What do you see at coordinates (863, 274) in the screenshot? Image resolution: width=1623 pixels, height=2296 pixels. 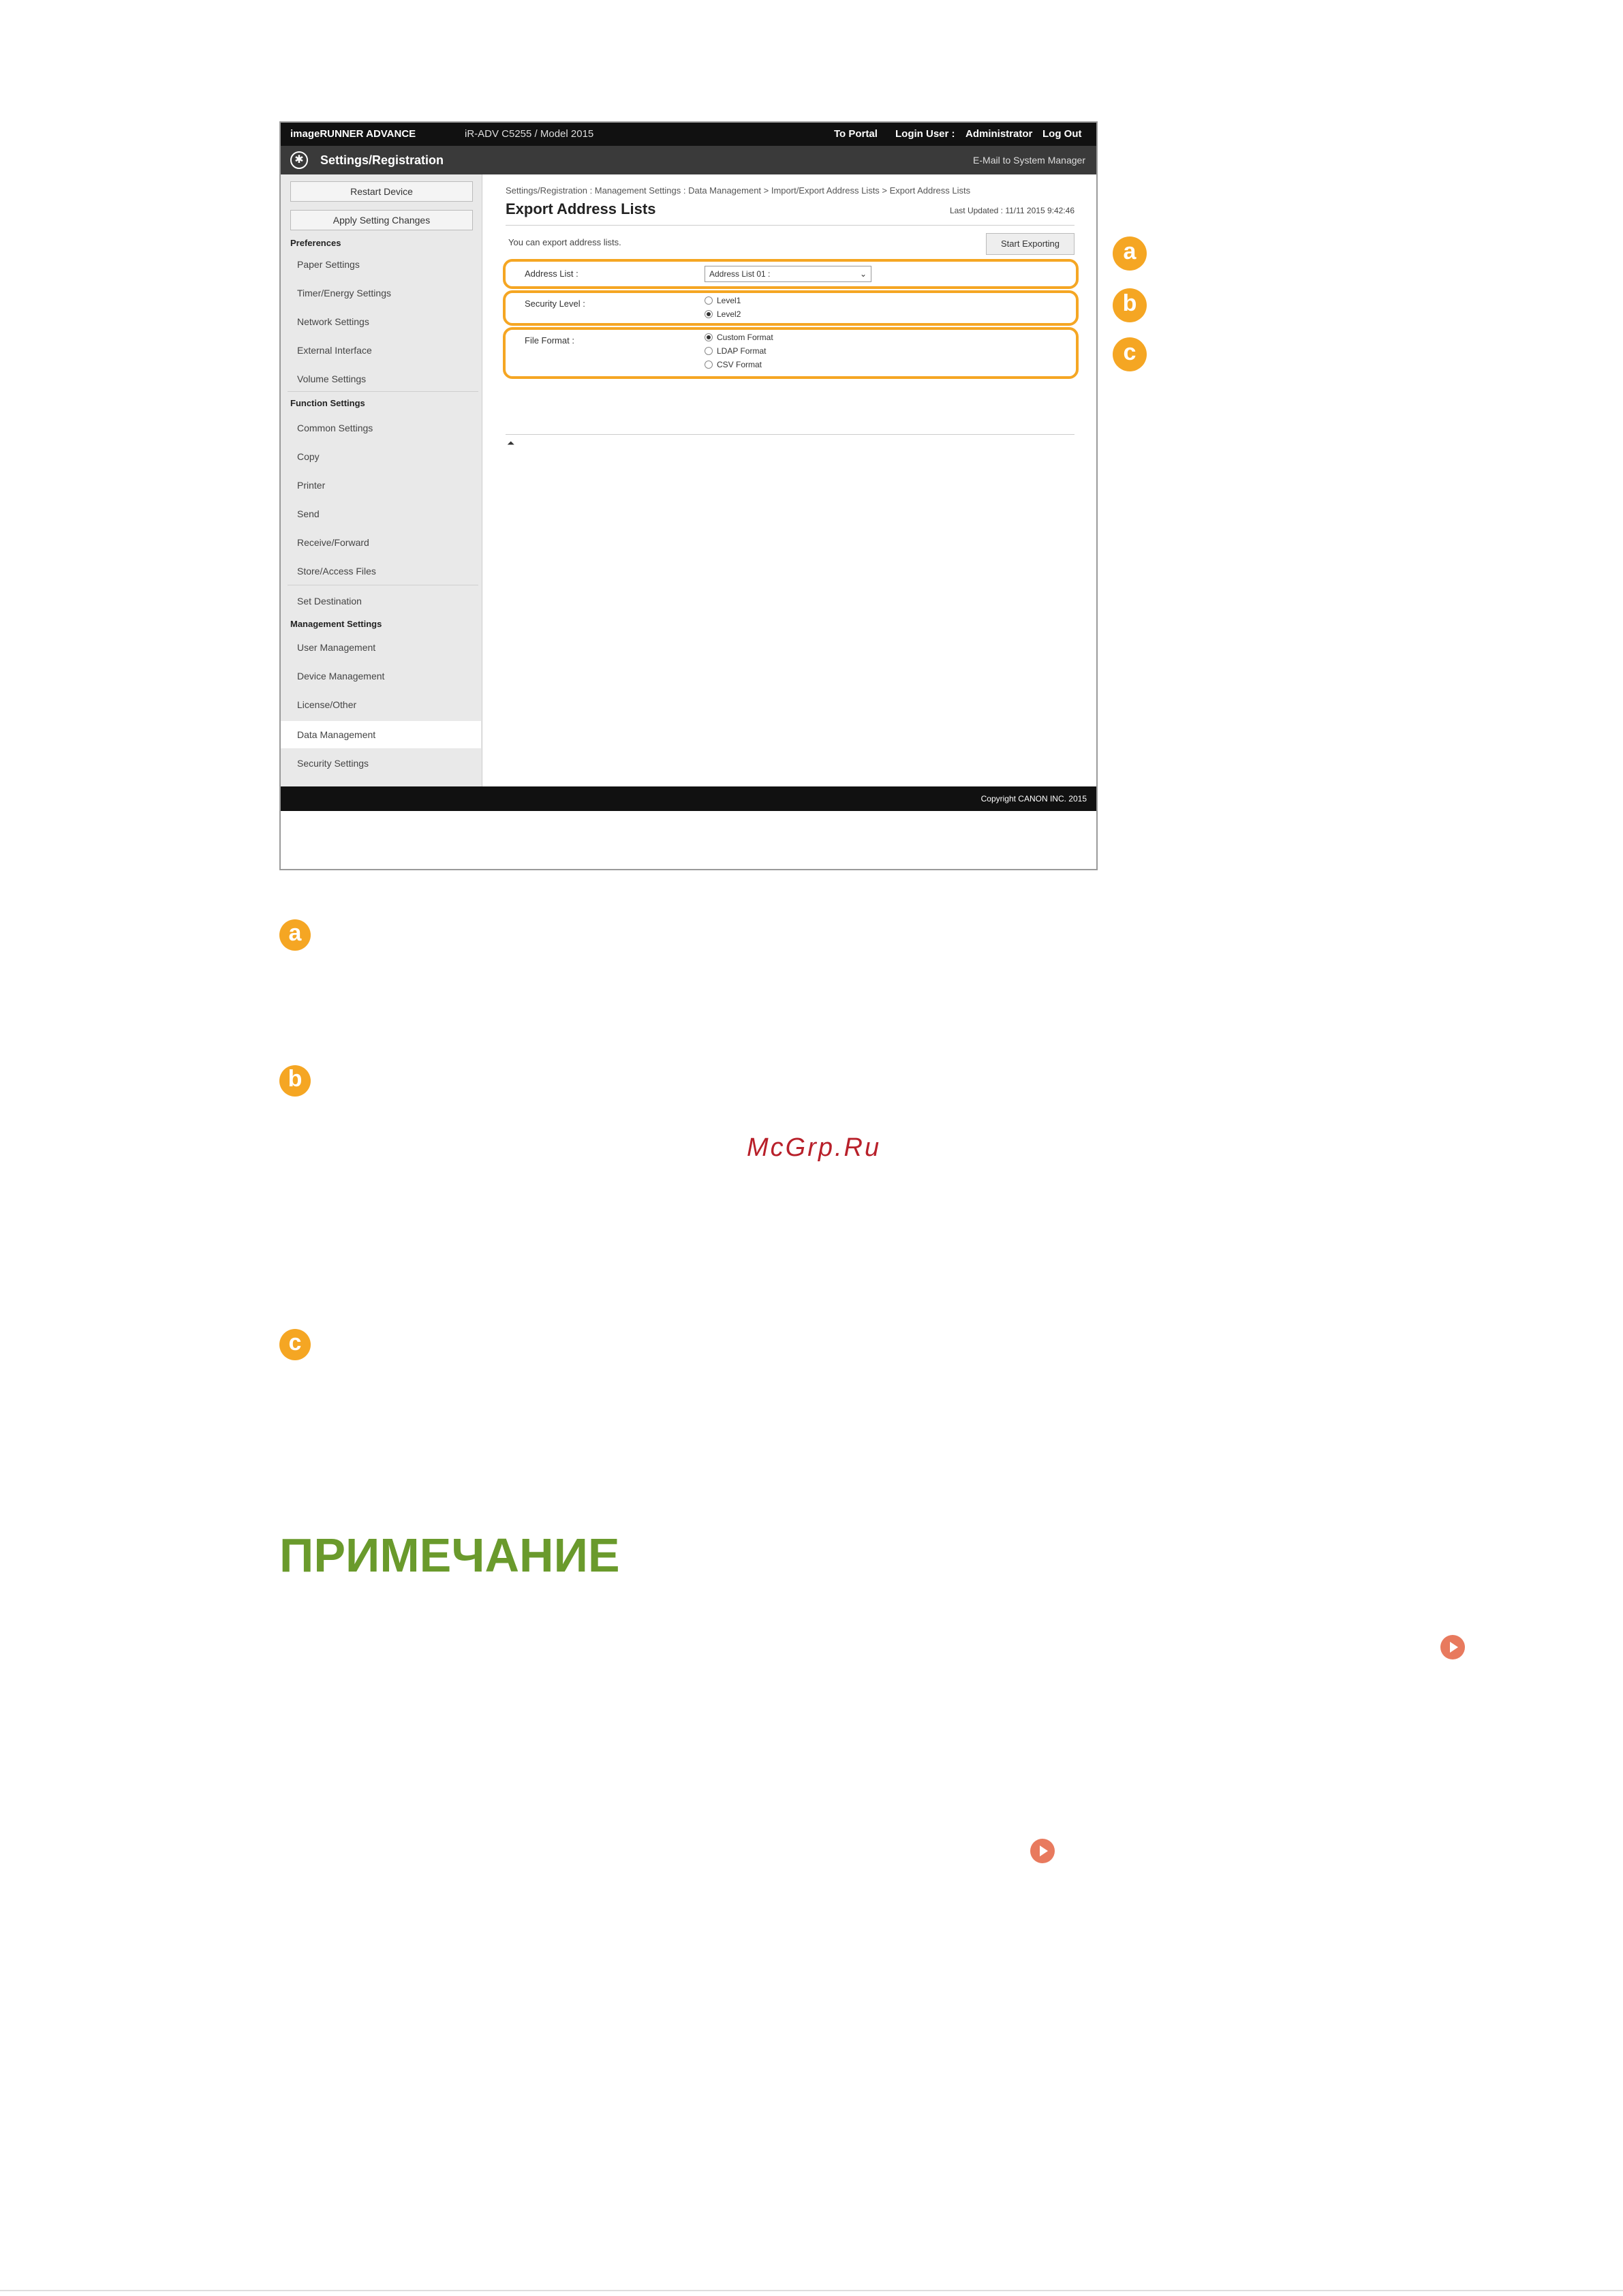 I see `chevron-down-icon: ⌄` at bounding box center [863, 274].